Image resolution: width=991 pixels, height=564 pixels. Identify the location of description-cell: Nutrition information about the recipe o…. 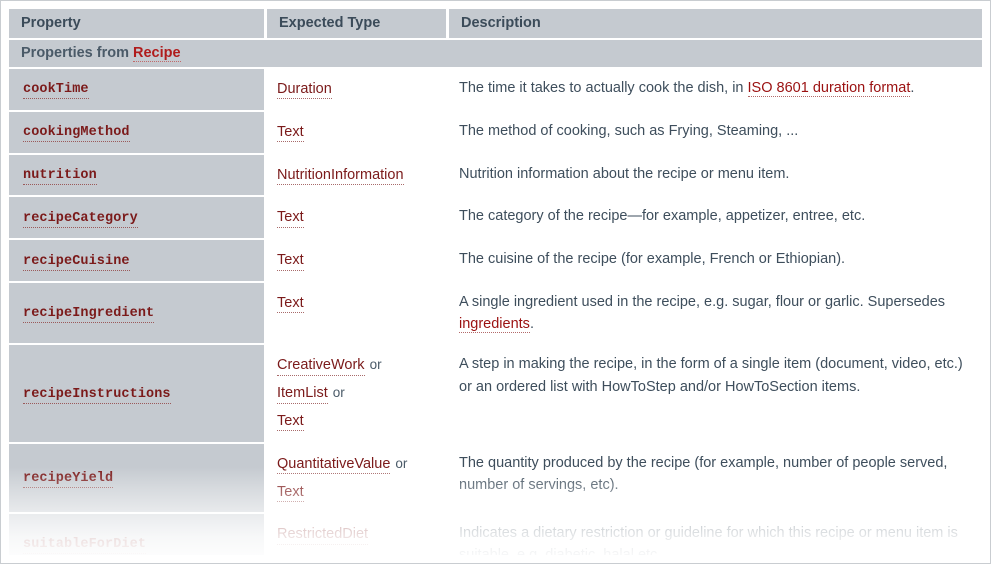
(715, 175).